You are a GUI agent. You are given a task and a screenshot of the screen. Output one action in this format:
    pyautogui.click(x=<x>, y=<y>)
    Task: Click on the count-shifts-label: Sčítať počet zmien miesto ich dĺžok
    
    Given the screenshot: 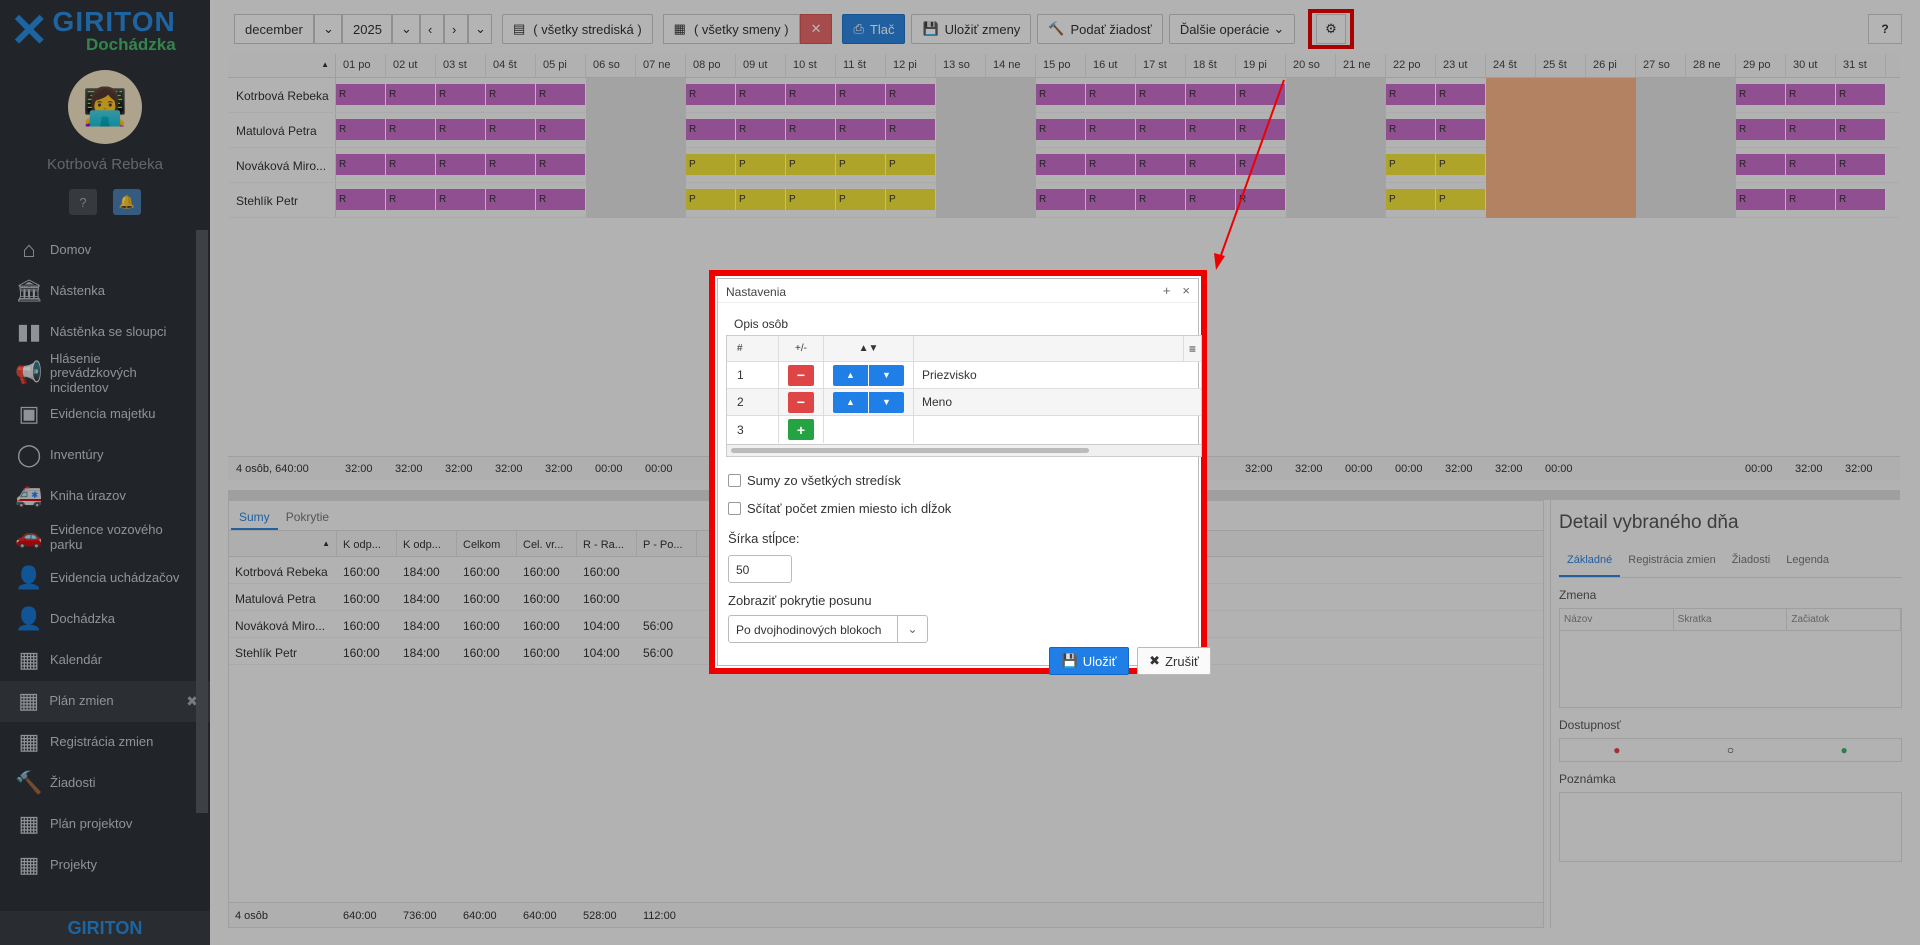 What is the action you would take?
    pyautogui.click(x=849, y=508)
    